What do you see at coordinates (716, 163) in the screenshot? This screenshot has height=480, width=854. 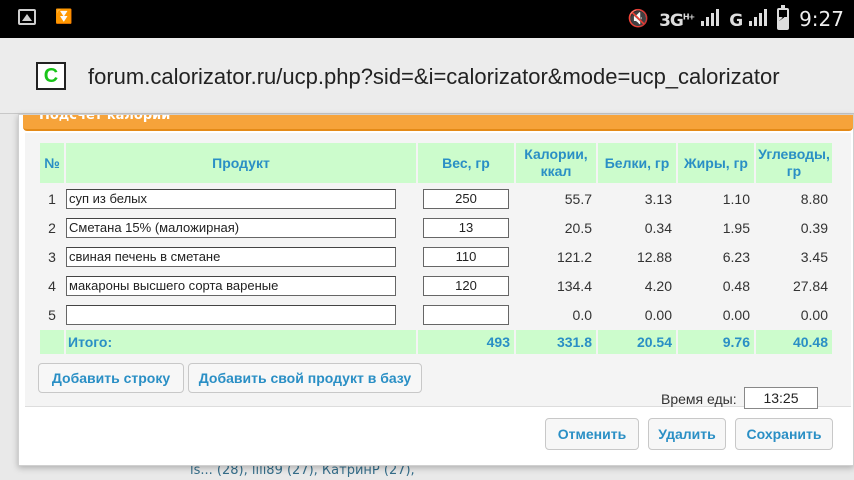 I see `col-header-fat: Жиры, гр` at bounding box center [716, 163].